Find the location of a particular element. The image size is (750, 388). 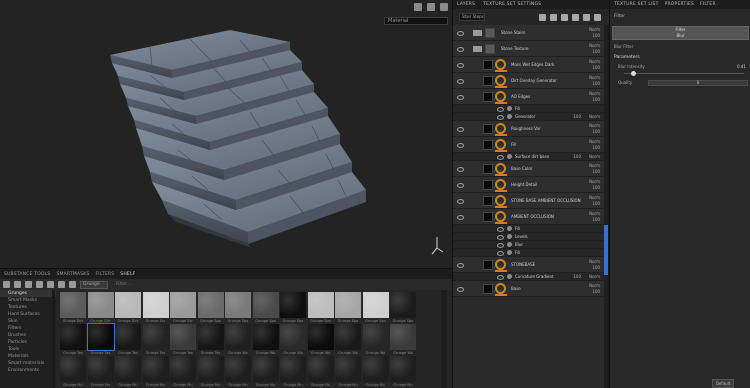

filter-icon is located at coordinates (61, 284).